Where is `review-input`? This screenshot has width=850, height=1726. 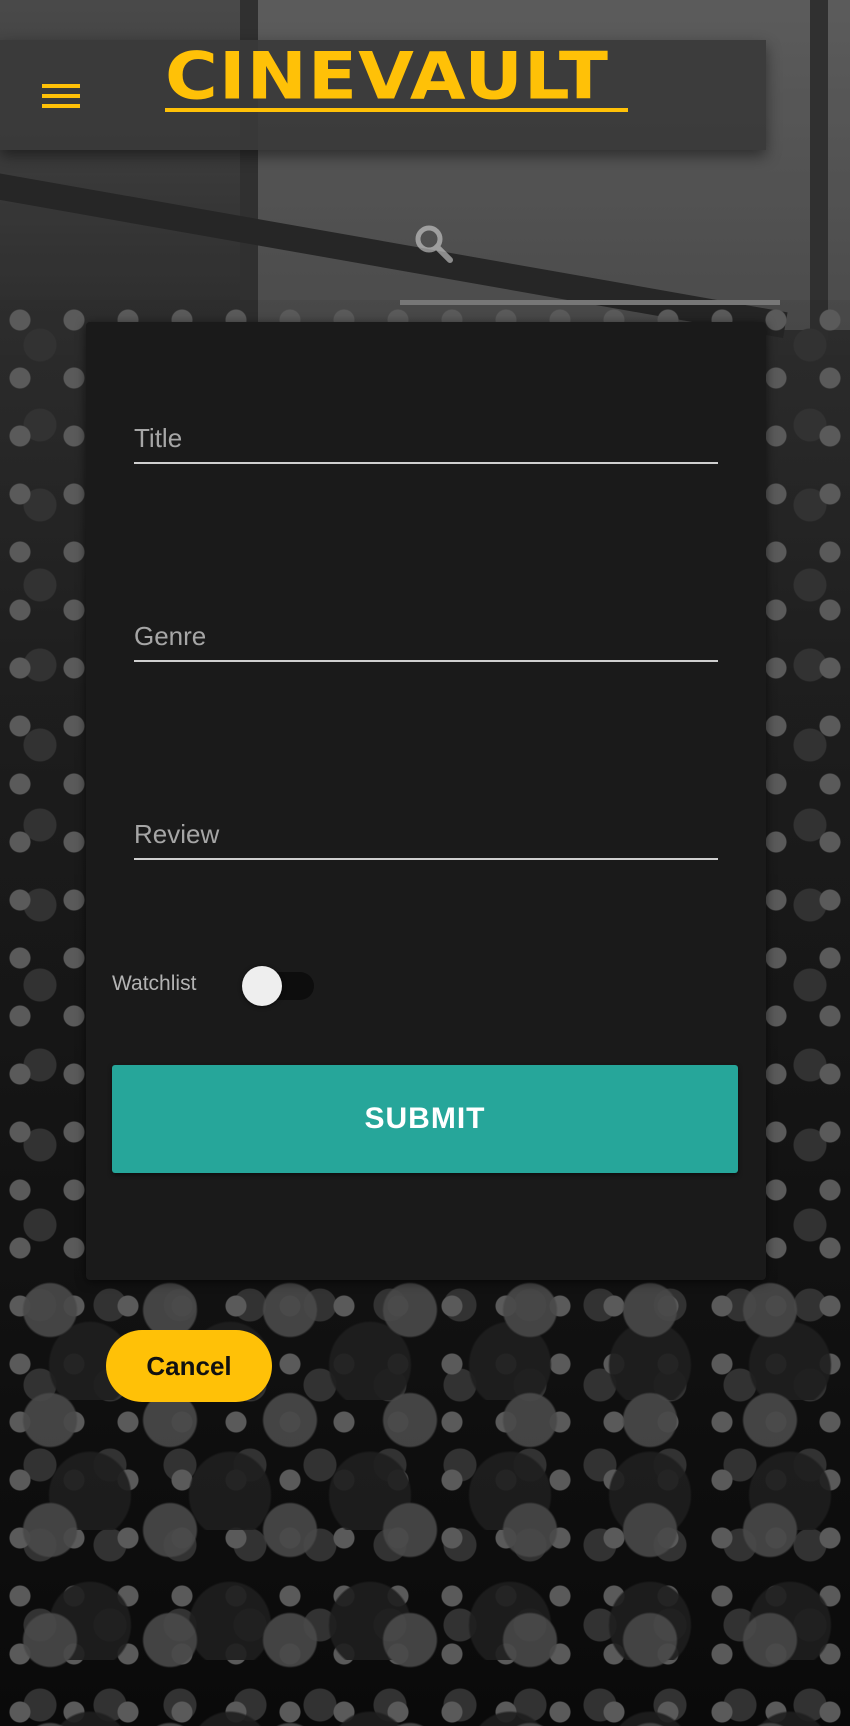
review-input is located at coordinates (426, 834).